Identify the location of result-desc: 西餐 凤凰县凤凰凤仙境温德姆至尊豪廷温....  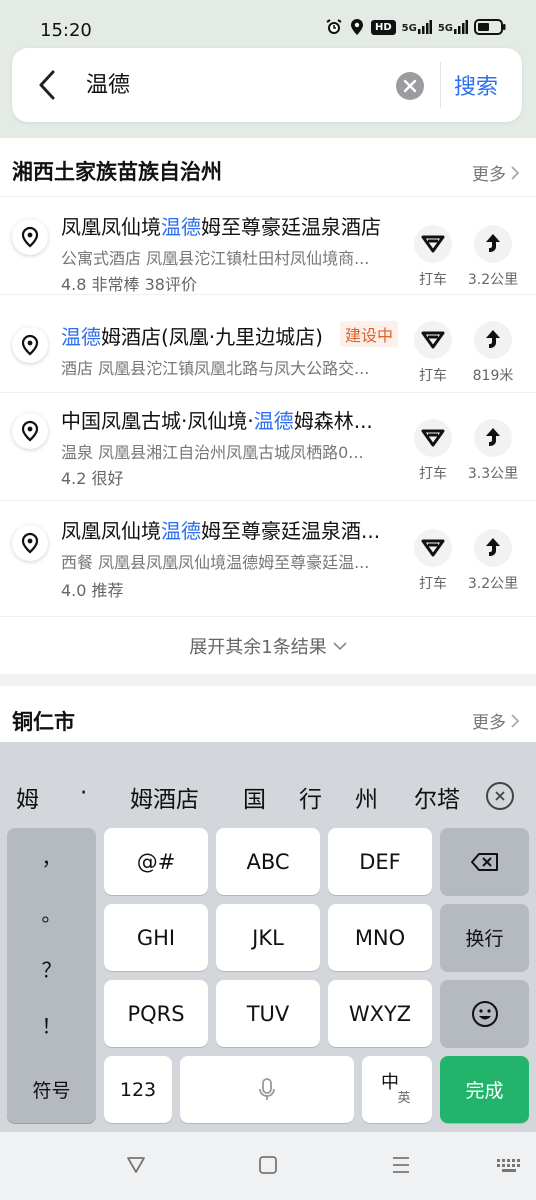
(215, 562).